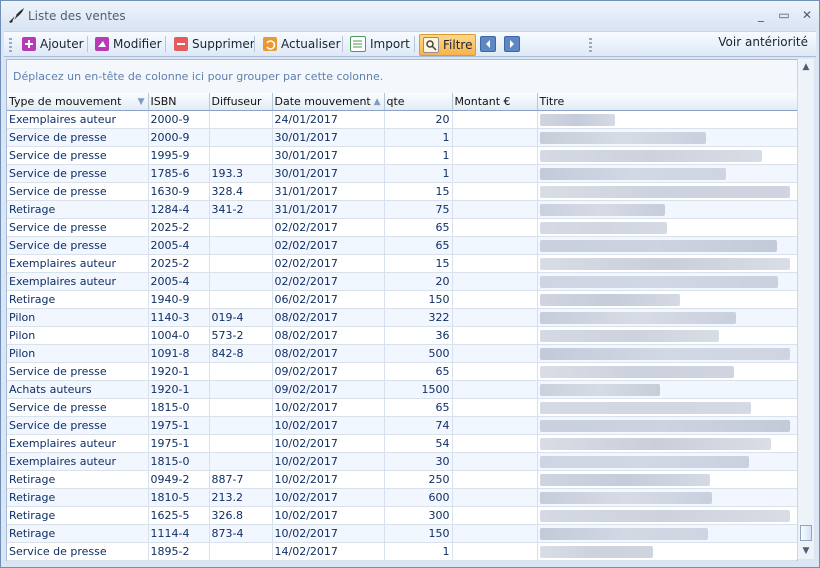  I want to click on table-row: Exemplaires auteur 1975-1 10/02/2017 54, so click(402, 443).